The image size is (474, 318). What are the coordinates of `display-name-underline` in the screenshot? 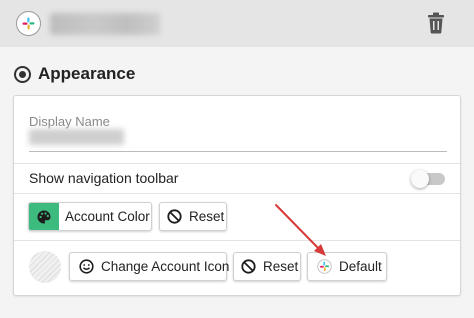 It's located at (238, 151).